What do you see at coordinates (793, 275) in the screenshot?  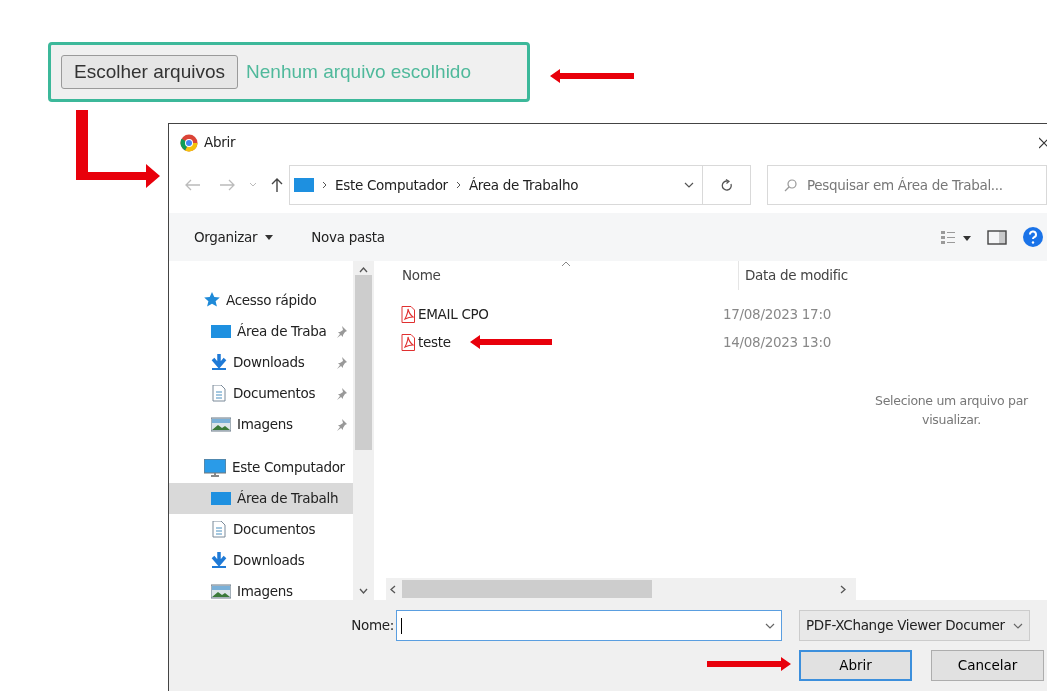 I see `column-header: Data de modific` at bounding box center [793, 275].